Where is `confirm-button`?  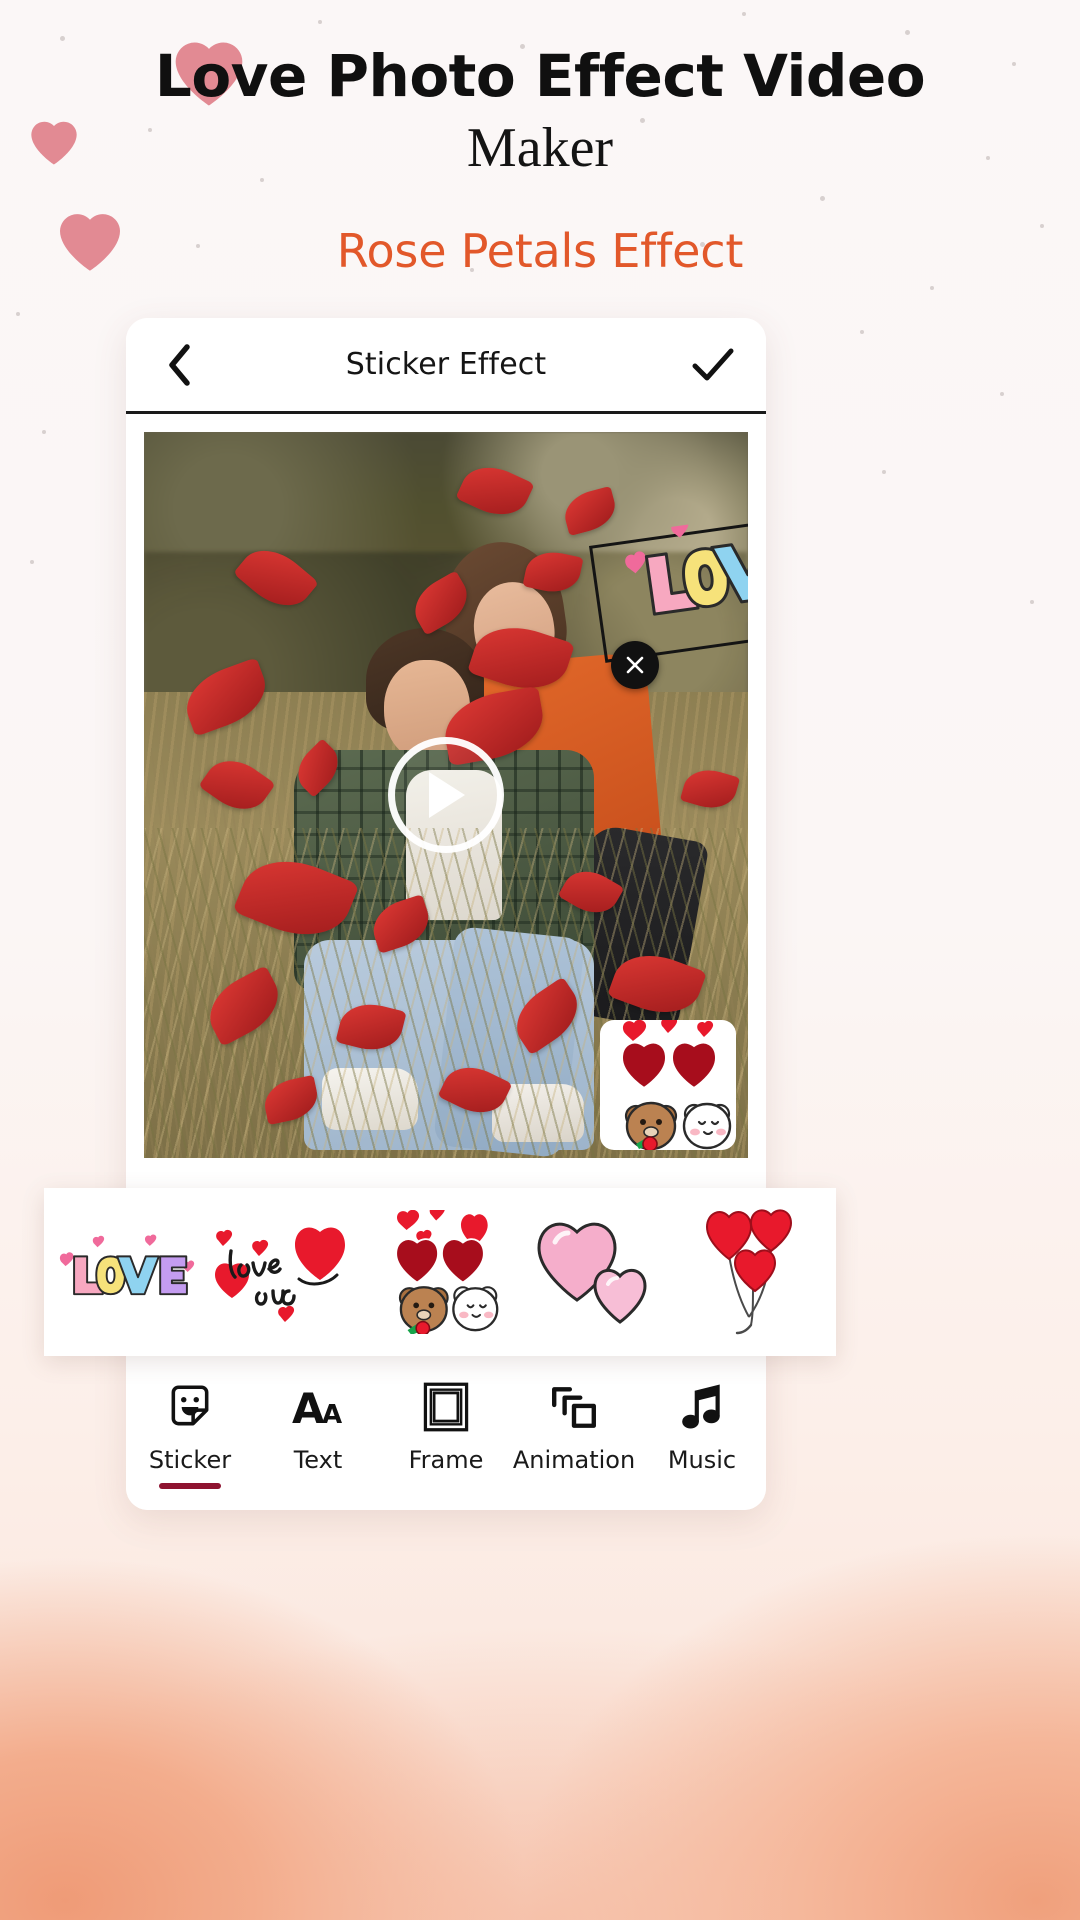
confirm-button is located at coordinates (713, 365).